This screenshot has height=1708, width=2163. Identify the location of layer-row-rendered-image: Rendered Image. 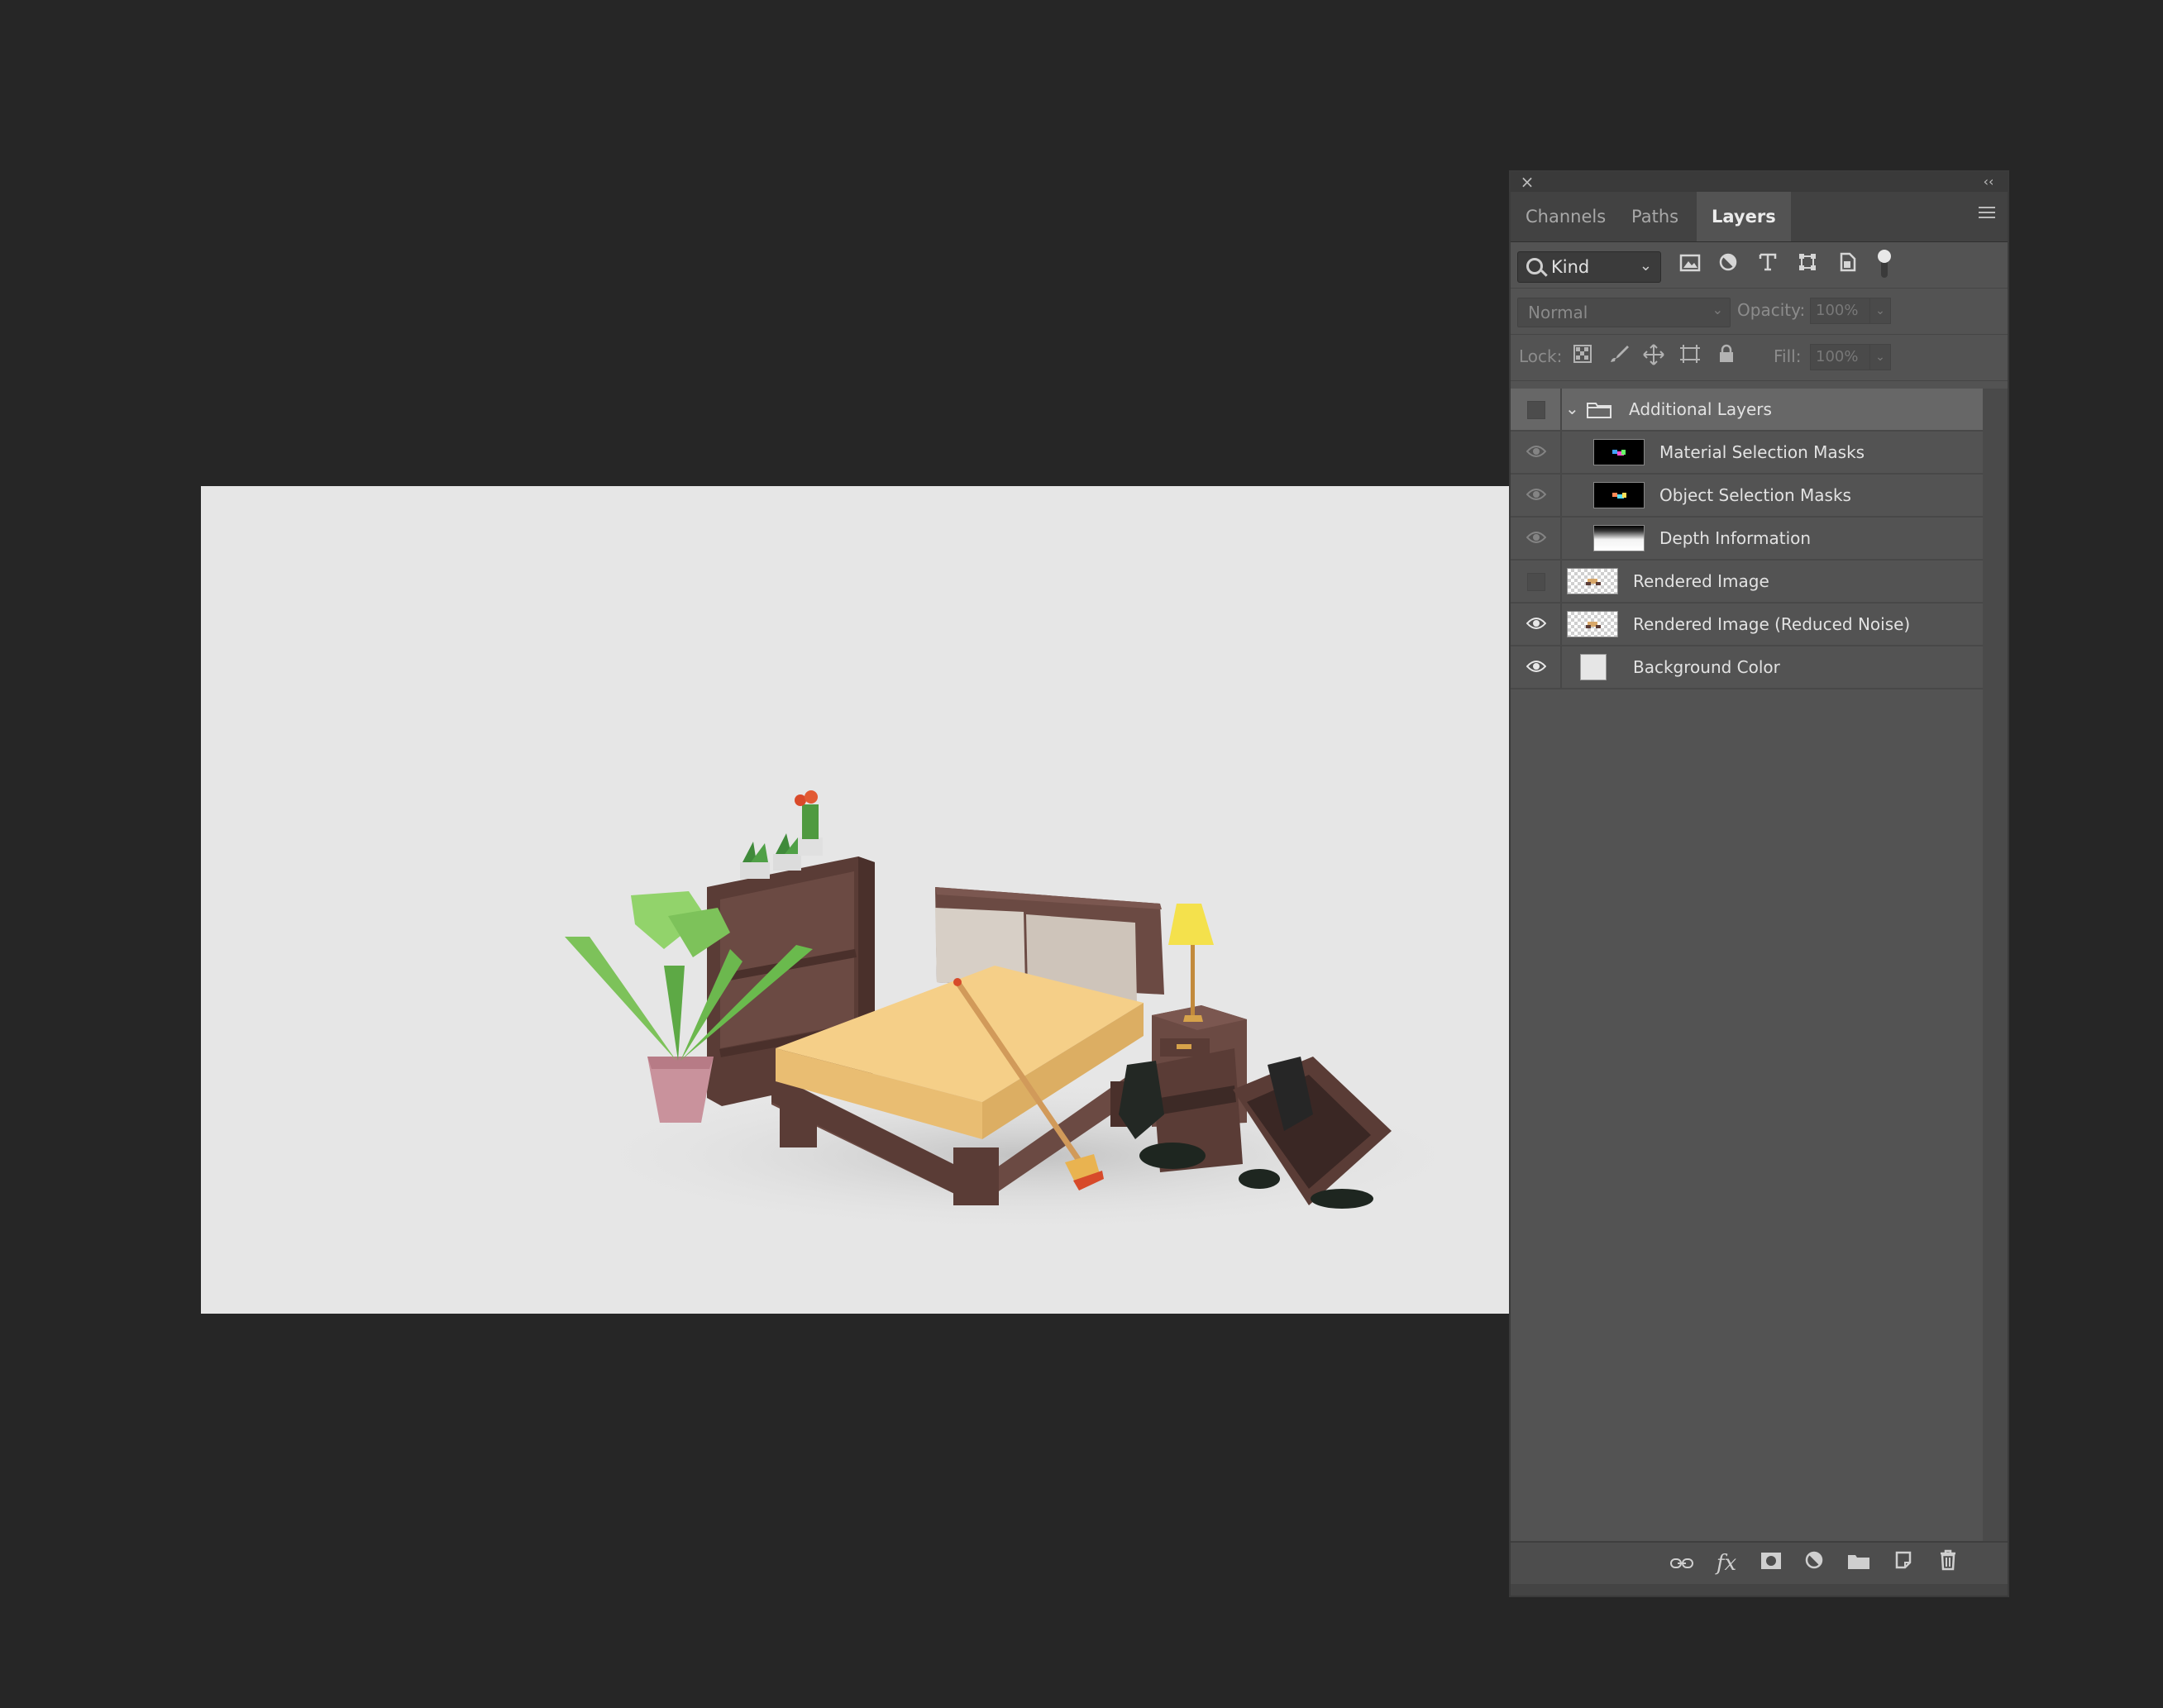
(1747, 582).